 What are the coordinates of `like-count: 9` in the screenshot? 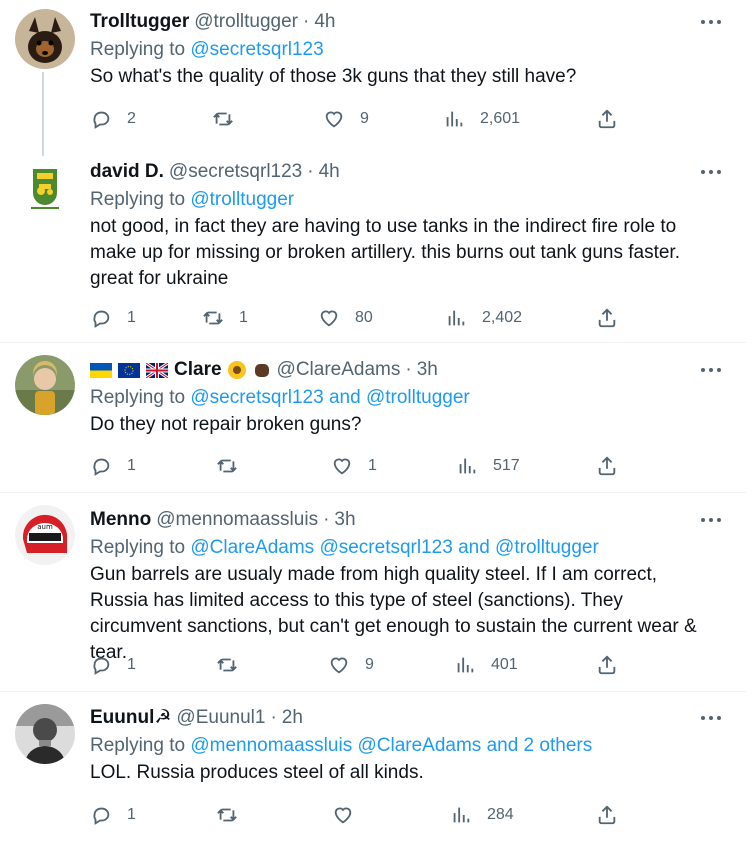 It's located at (364, 118).